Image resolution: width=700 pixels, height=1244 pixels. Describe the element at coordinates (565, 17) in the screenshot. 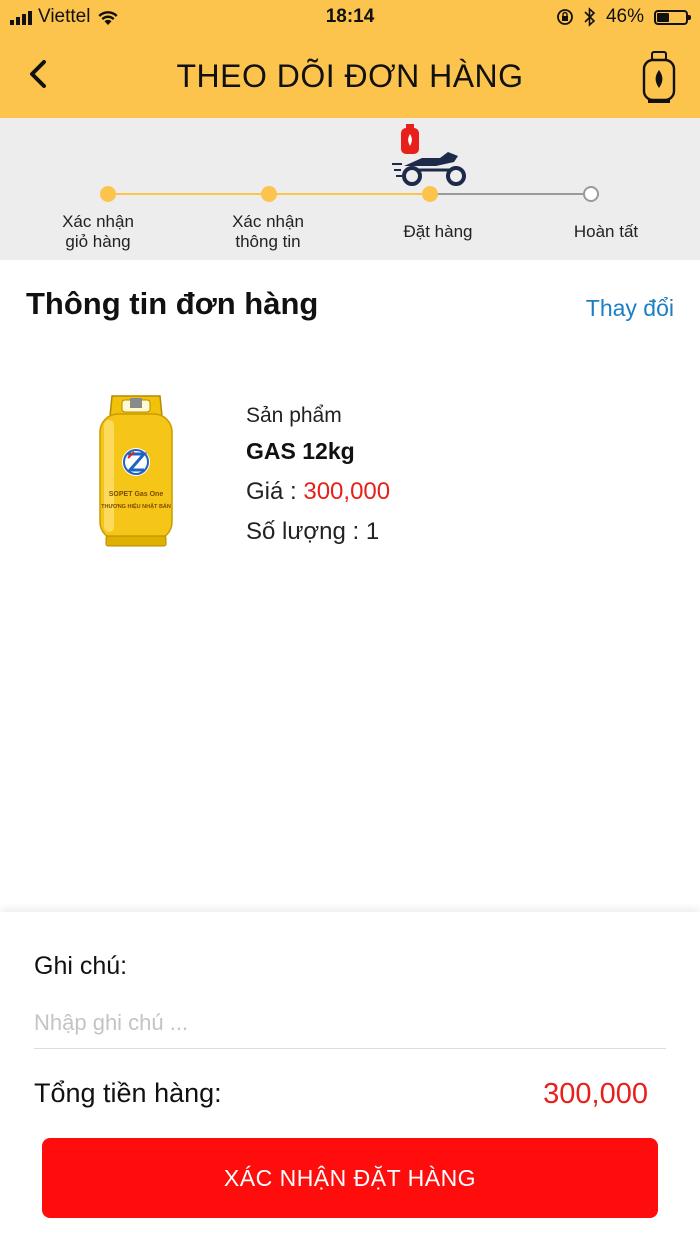

I see `orientation-lock-icon` at that location.